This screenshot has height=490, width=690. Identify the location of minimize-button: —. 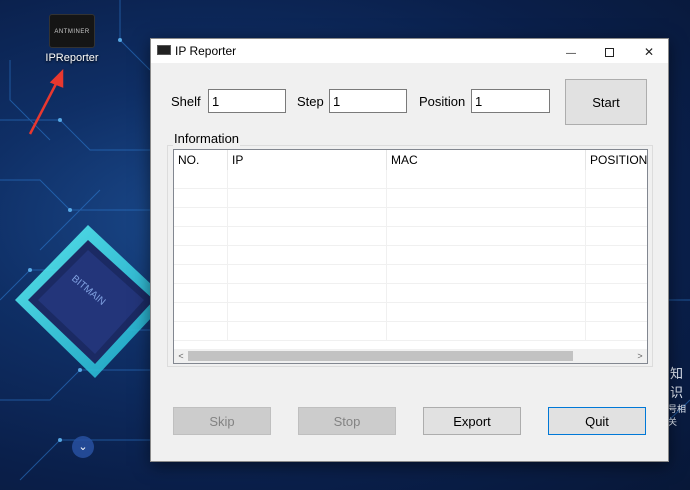
(571, 51).